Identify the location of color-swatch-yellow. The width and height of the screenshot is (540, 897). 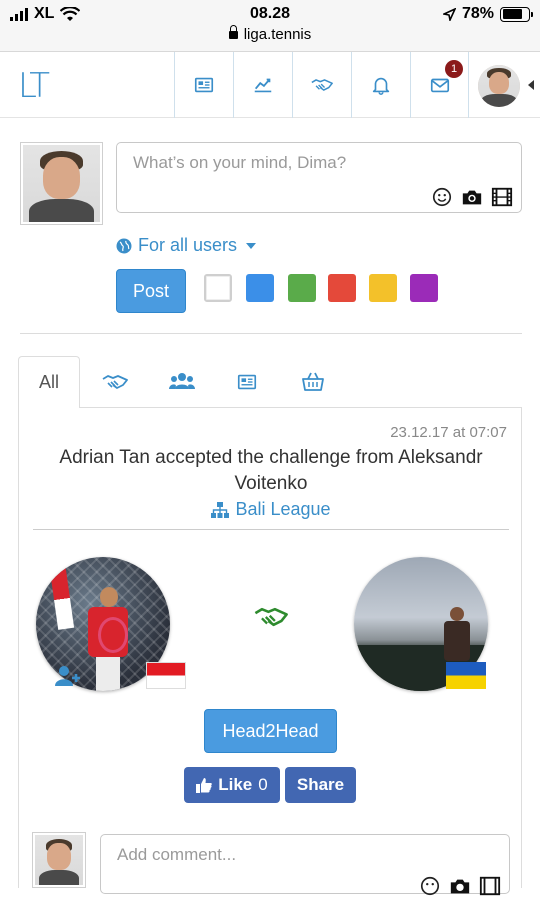
(383, 288).